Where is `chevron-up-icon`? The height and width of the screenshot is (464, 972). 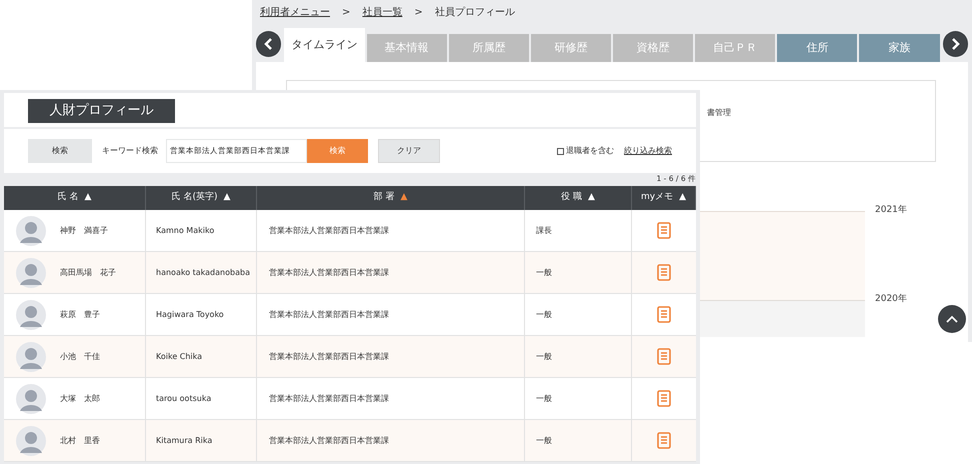 chevron-up-icon is located at coordinates (952, 319).